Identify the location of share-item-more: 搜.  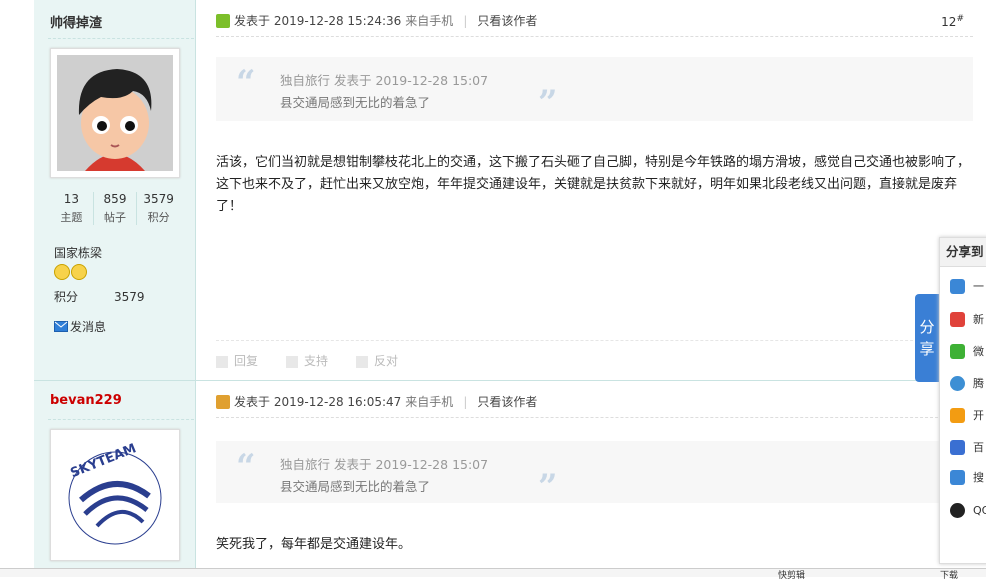
(967, 477).